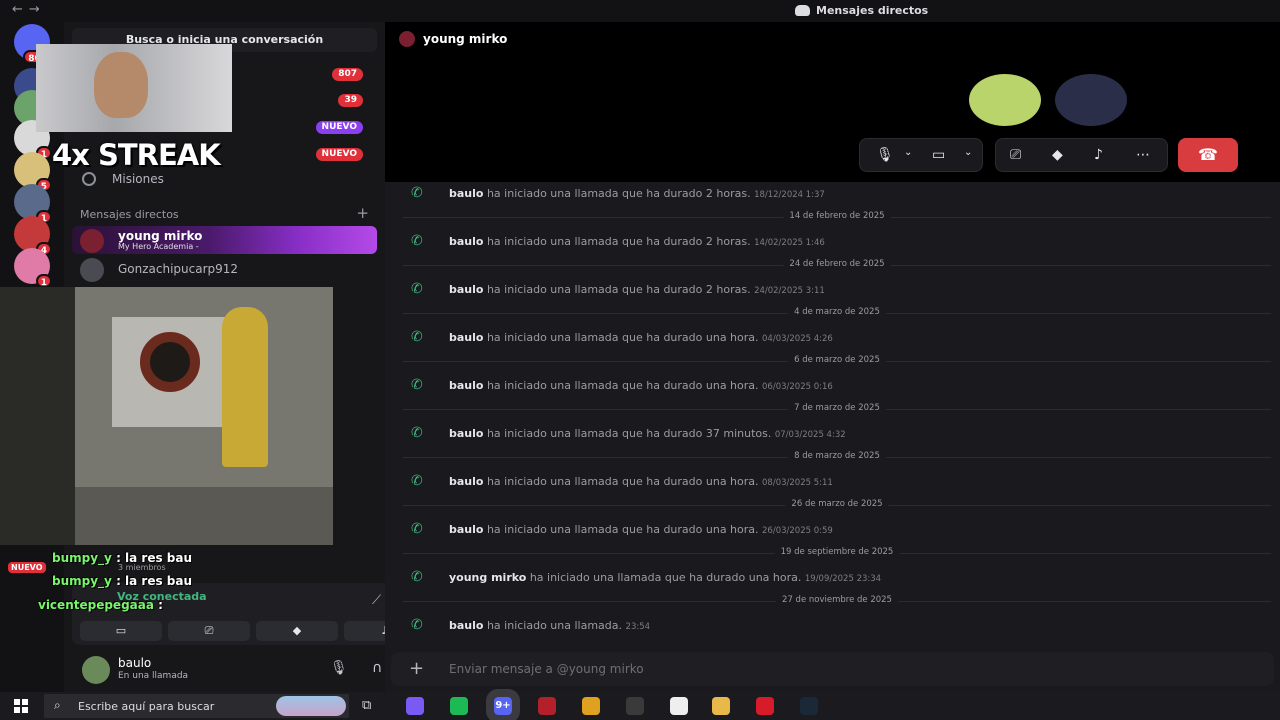 This screenshot has height=720, width=1280. I want to click on date-divider-label: 7 de marzo de 2025, so click(837, 408).